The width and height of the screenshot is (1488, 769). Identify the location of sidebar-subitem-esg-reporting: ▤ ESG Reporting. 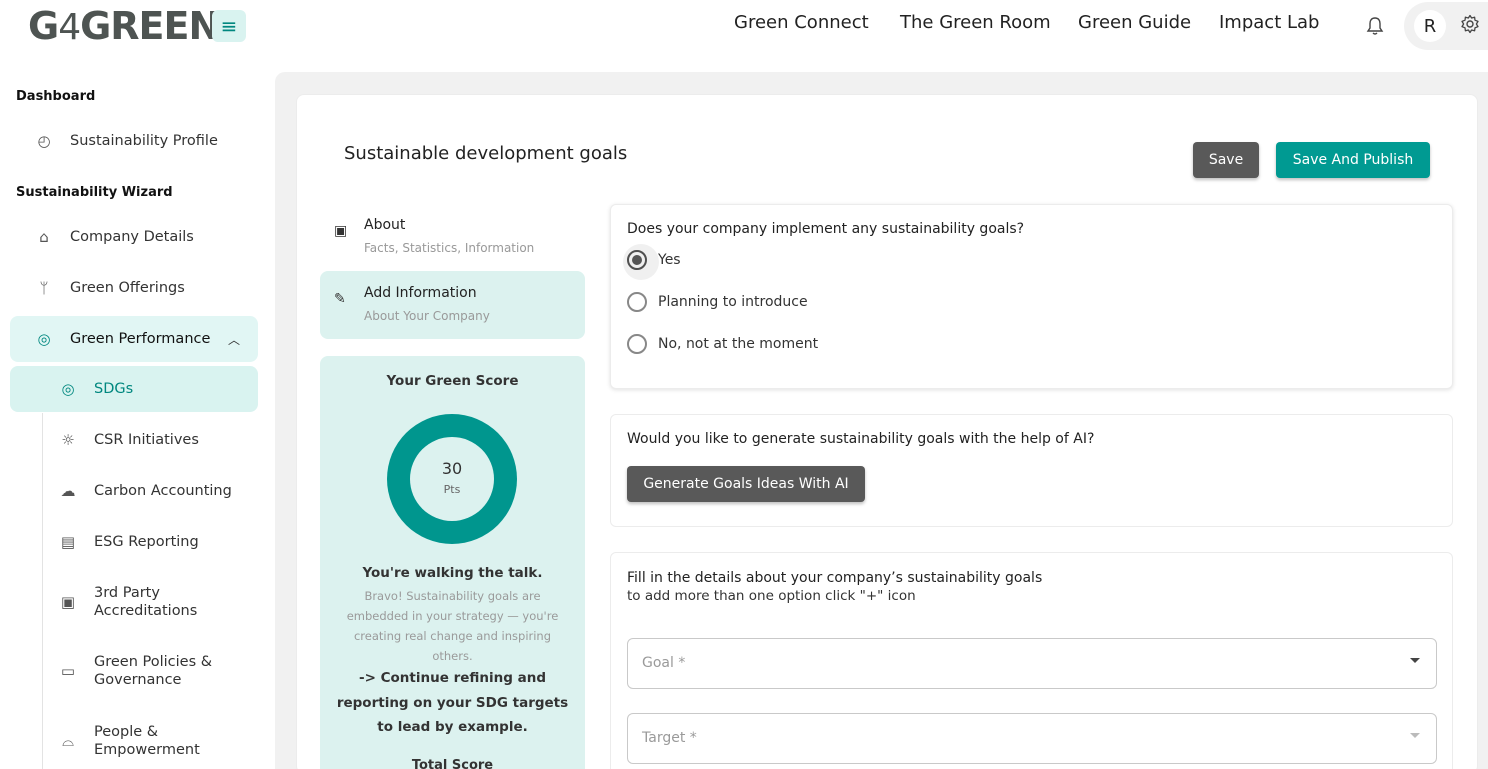
(134, 542).